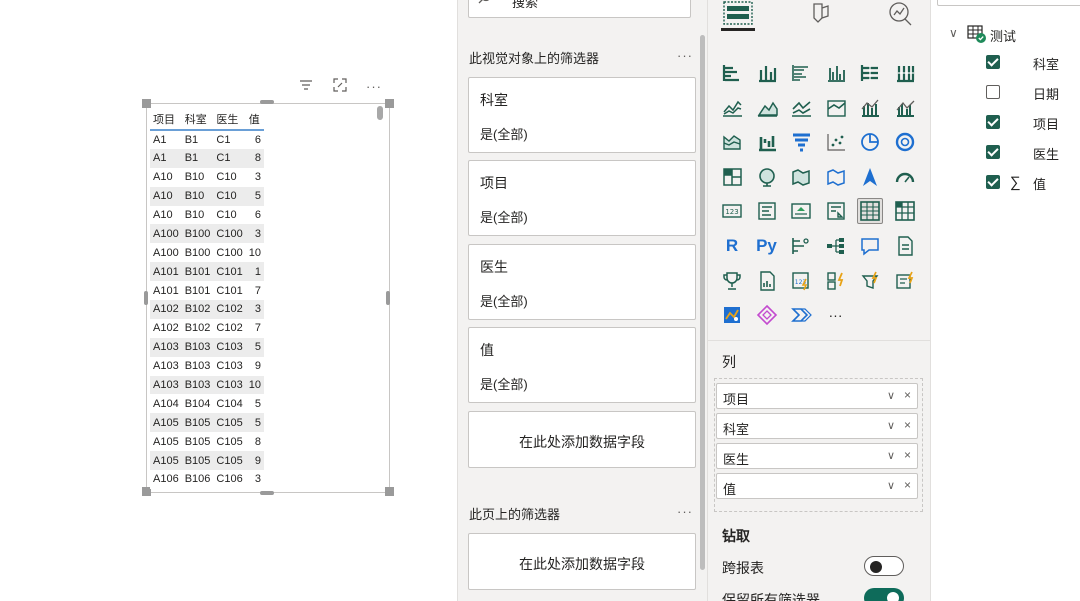 This screenshot has width=1080, height=601. What do you see at coordinates (817, 396) in the screenshot?
I see `column-field-item: 项目 ∨ ×` at bounding box center [817, 396].